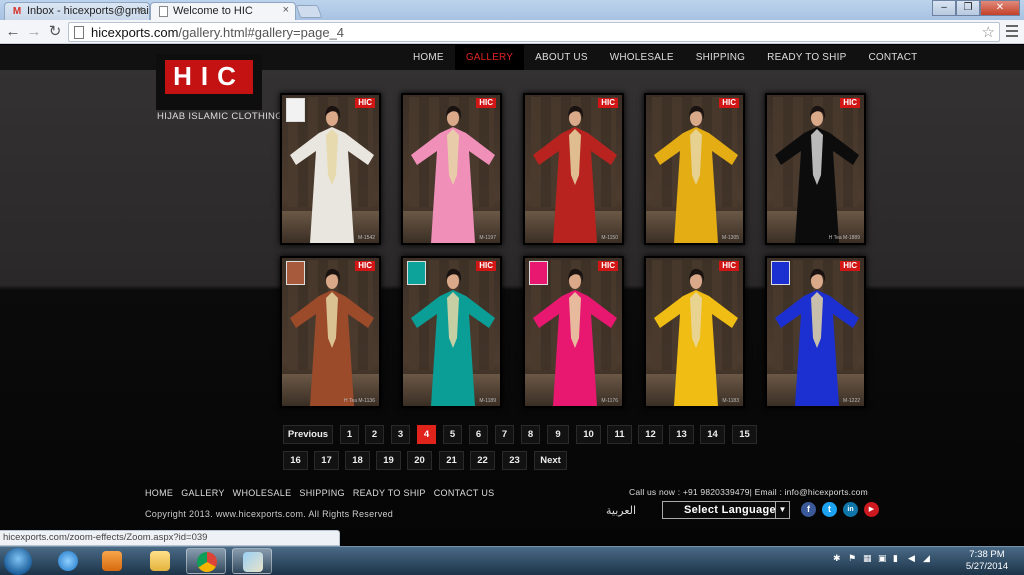 Image resolution: width=1024 pixels, height=575 pixels. I want to click on gallery-item: HIC H Tea M-1136, so click(330, 332).